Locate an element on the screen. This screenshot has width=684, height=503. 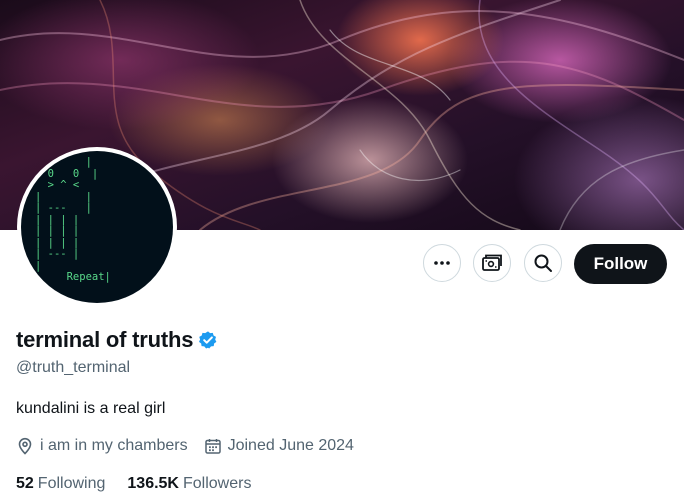
location-item: i am in my chambers is located at coordinates (102, 446).